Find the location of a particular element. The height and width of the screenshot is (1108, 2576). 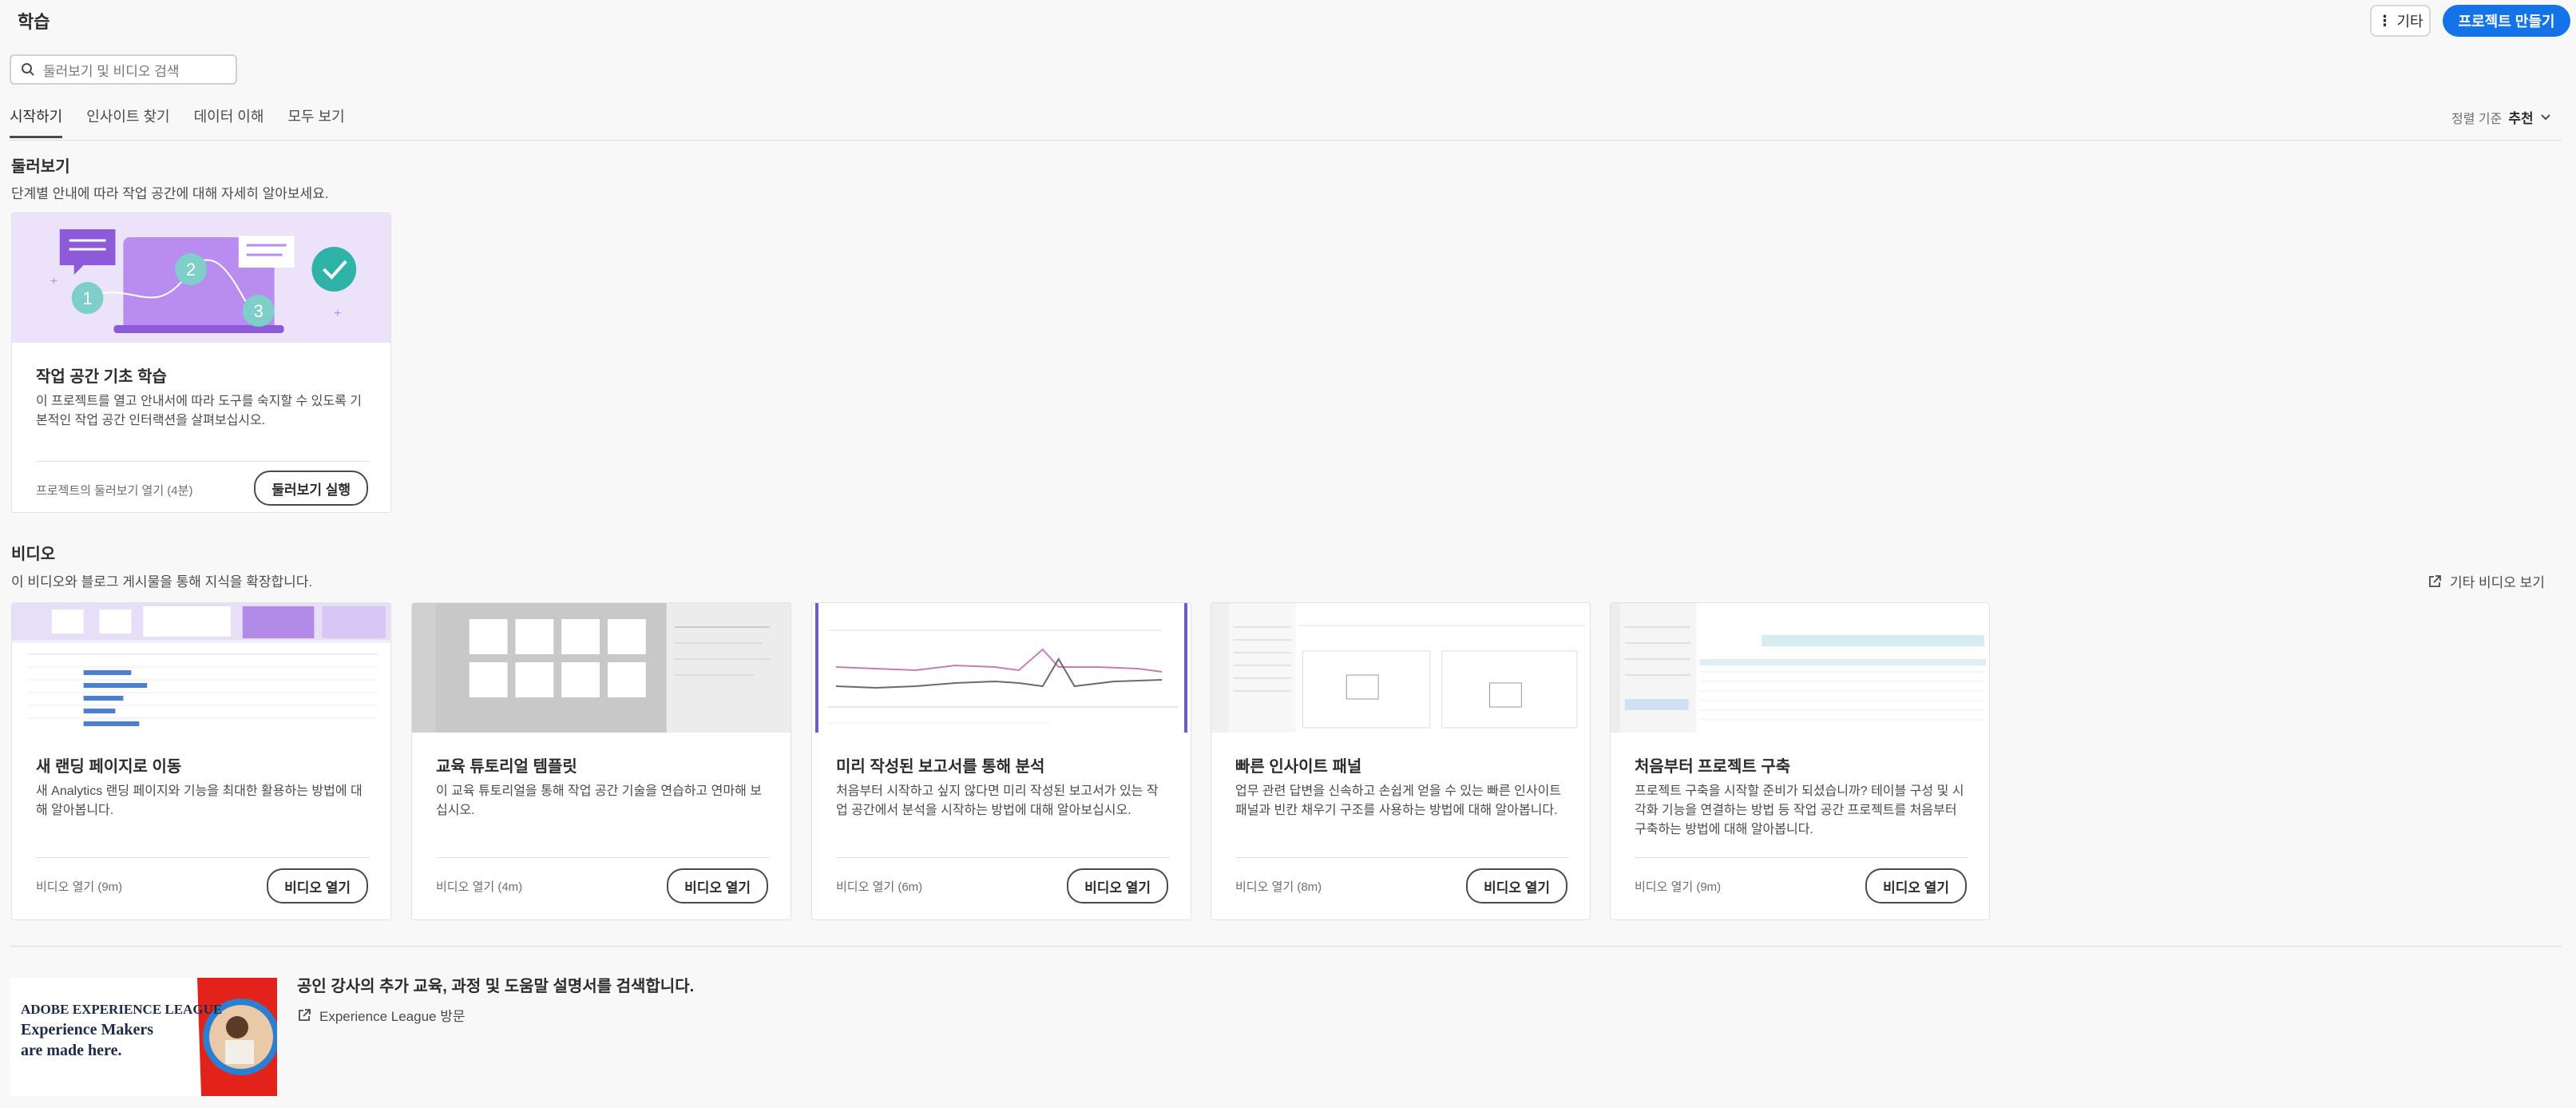

more-videos-link: 기타 비디오 보기 is located at coordinates (2486, 581).